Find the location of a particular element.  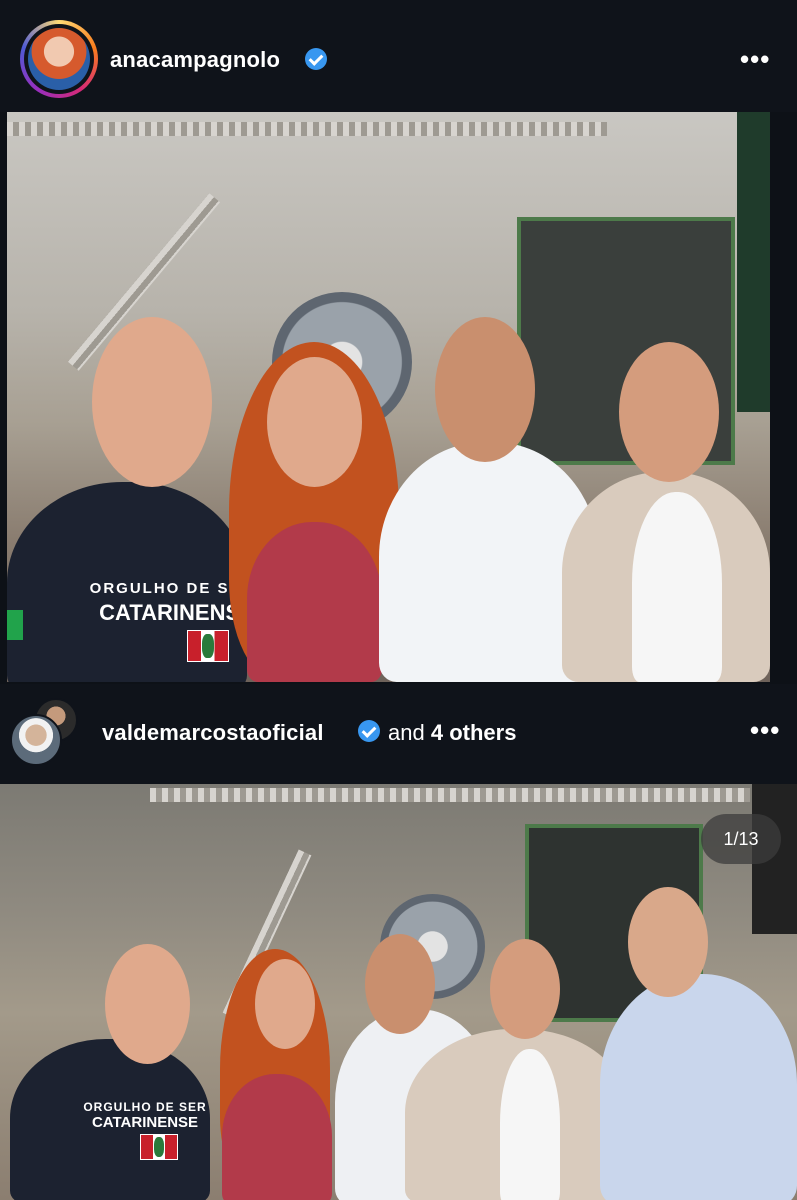

story-avatar is located at coordinates (59, 59).